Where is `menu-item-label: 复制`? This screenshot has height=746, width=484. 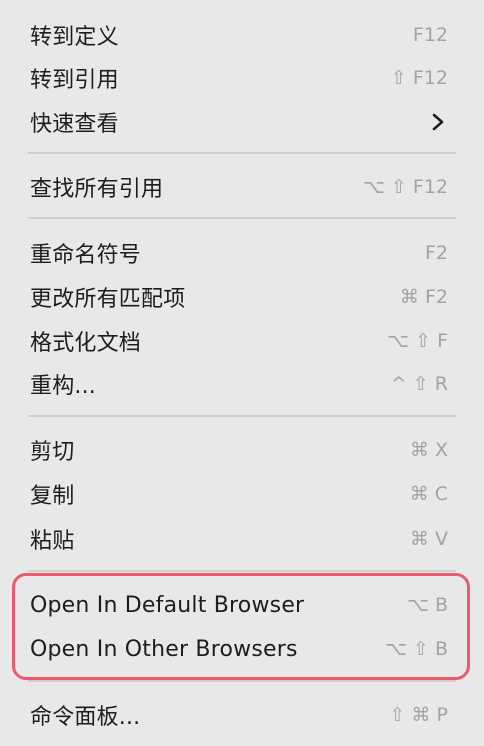
menu-item-label: 复制 is located at coordinates (52, 496).